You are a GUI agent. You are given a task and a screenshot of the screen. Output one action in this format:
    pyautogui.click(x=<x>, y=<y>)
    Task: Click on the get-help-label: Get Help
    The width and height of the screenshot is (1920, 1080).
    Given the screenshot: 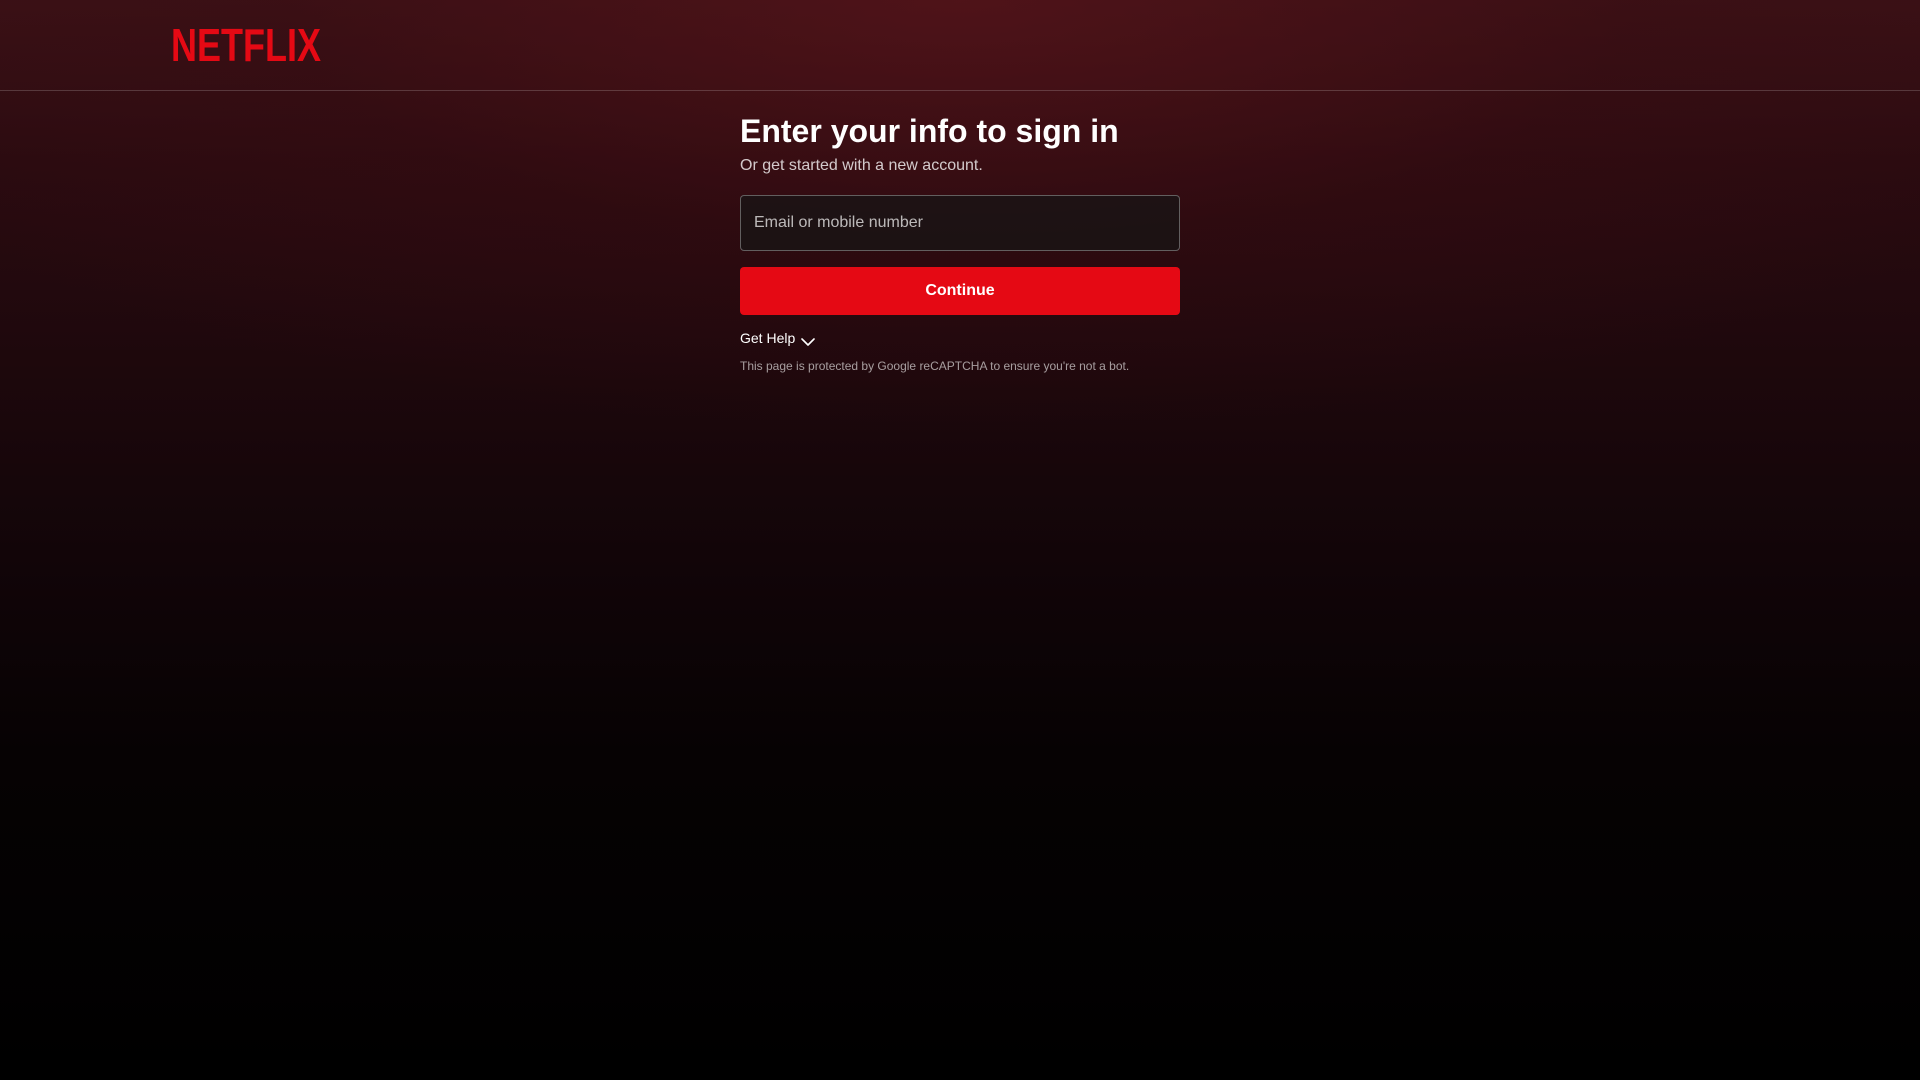 What is the action you would take?
    pyautogui.click(x=768, y=338)
    